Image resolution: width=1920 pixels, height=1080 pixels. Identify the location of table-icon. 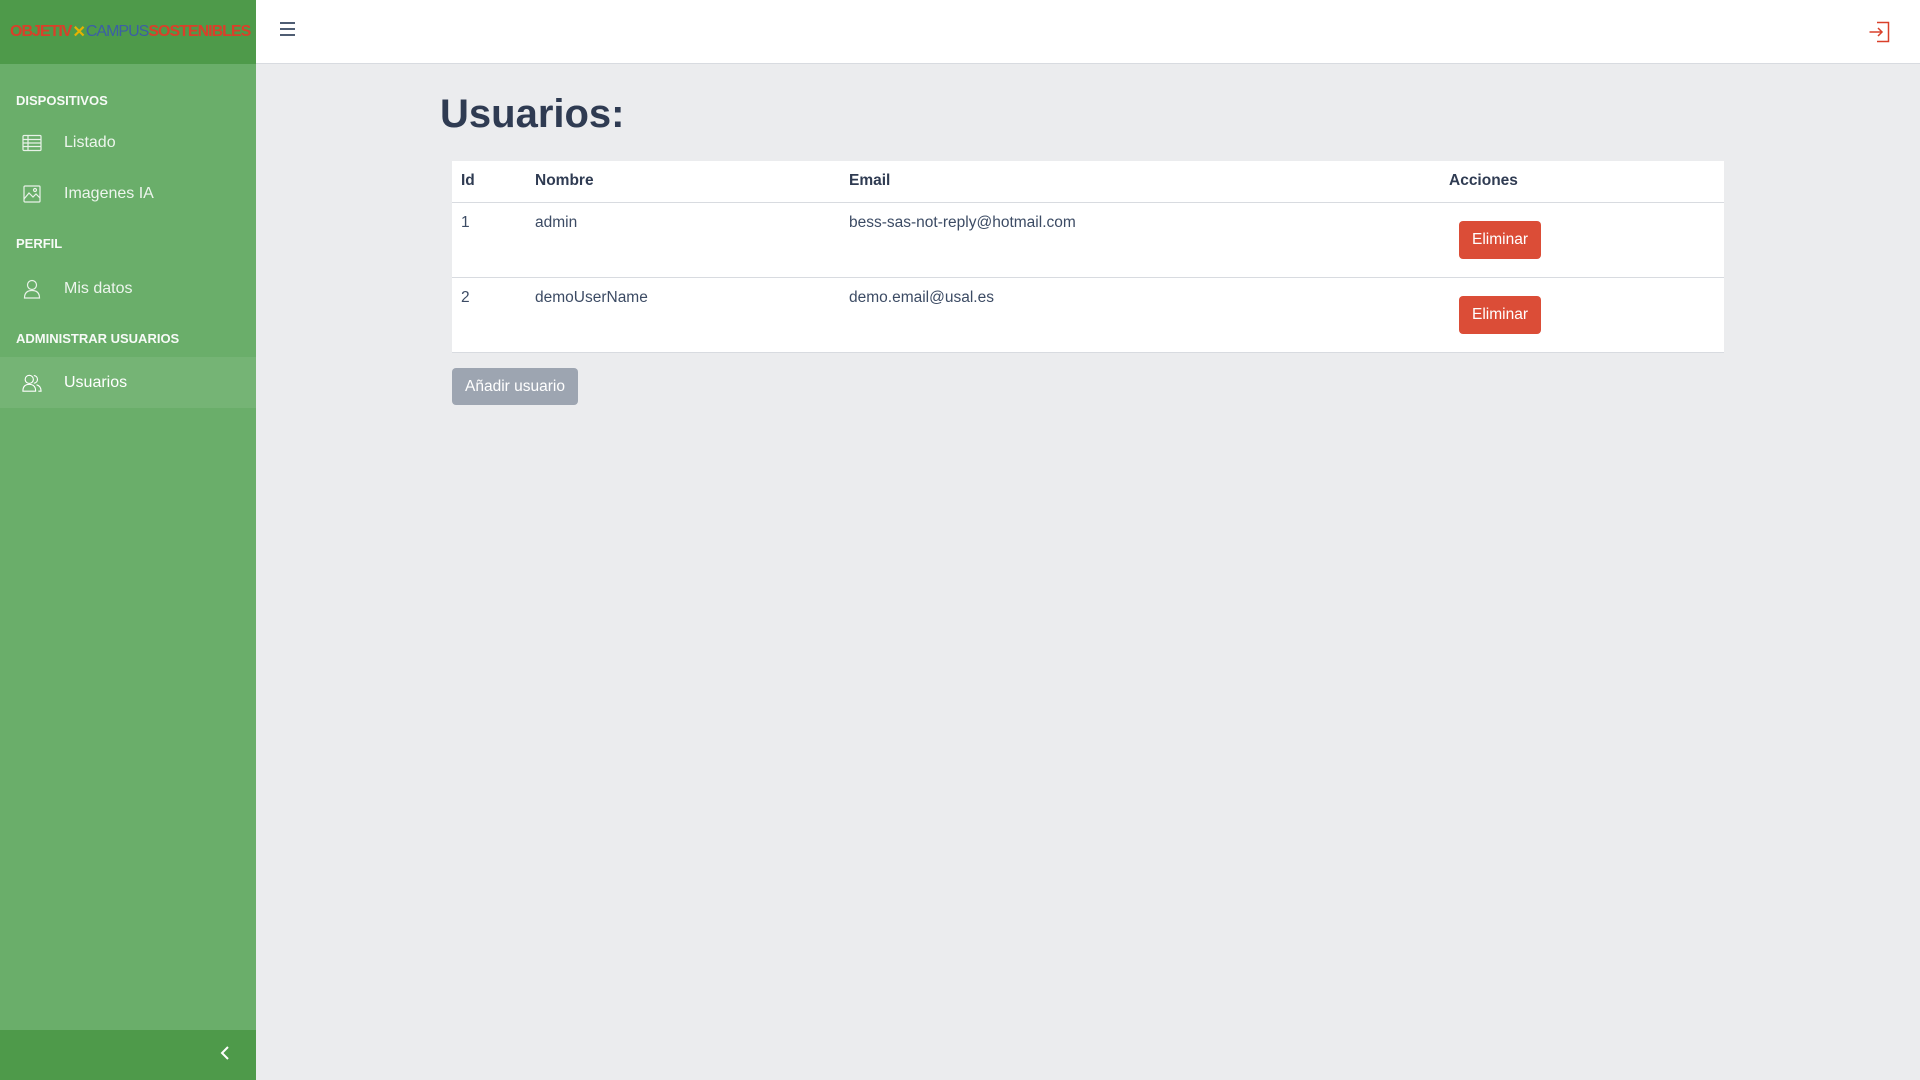
(32, 143).